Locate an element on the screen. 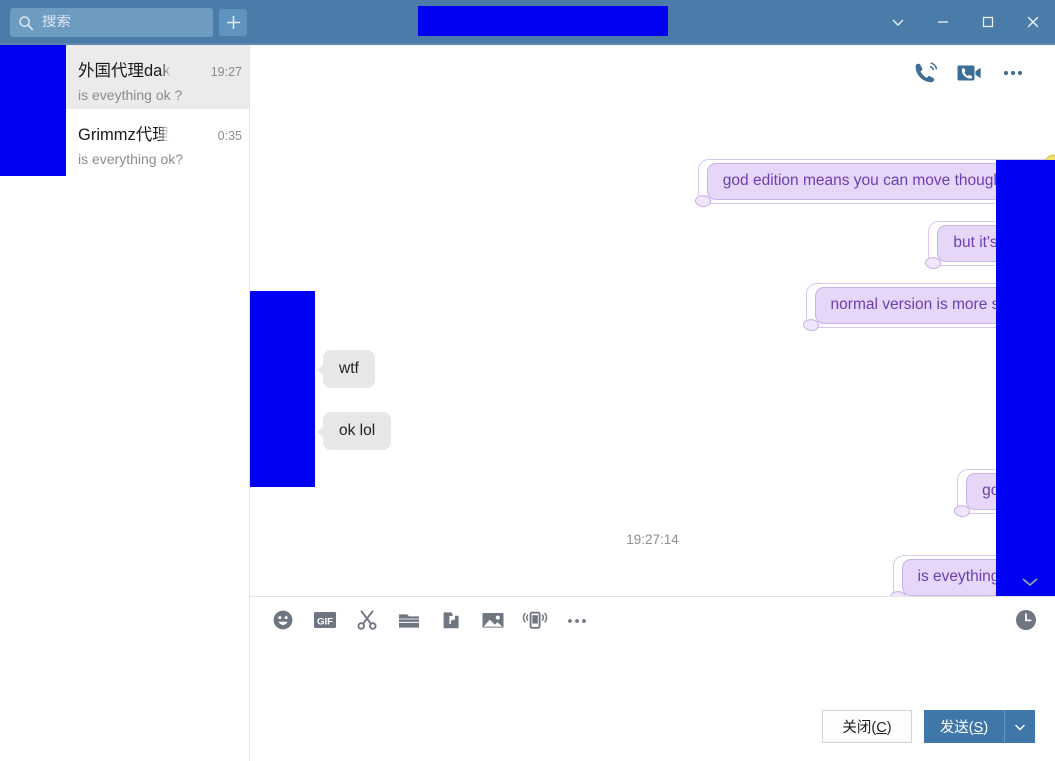 The image size is (1055, 761). video-call-icon is located at coordinates (969, 73).